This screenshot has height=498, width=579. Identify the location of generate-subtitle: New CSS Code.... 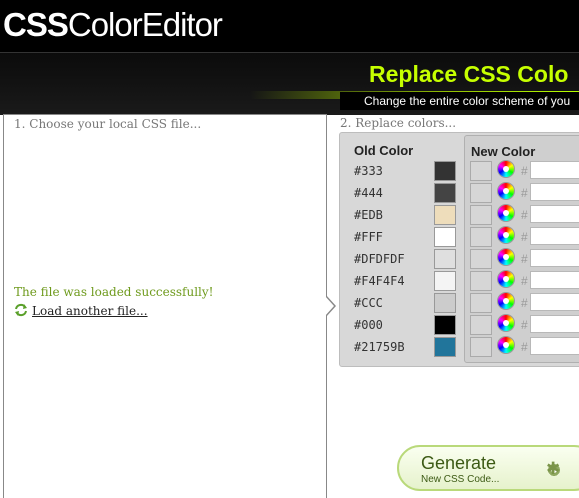
(460, 479).